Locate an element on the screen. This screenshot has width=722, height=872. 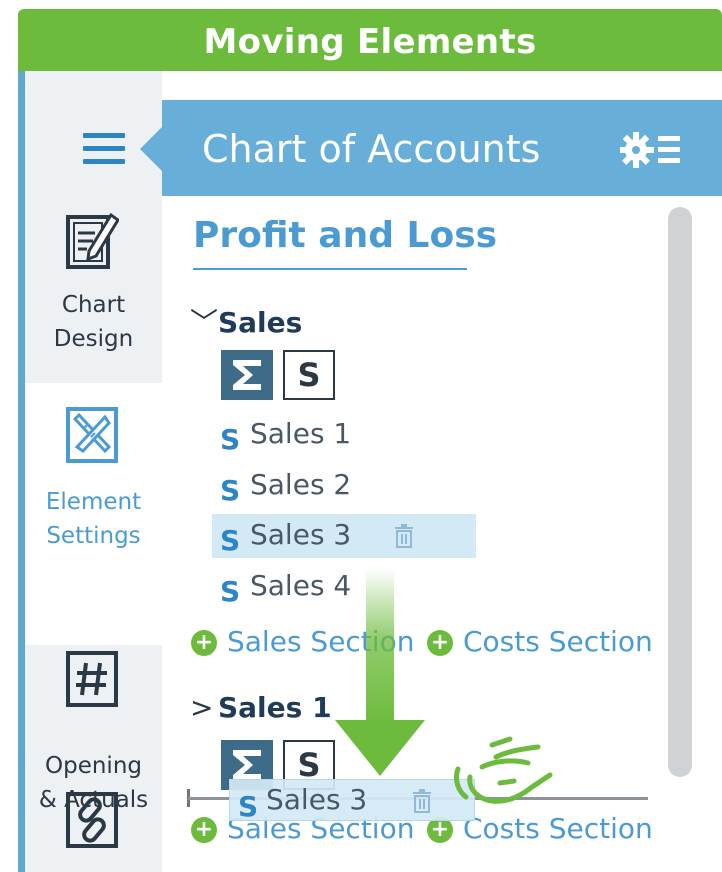
scrollbar is located at coordinates (680, 492).